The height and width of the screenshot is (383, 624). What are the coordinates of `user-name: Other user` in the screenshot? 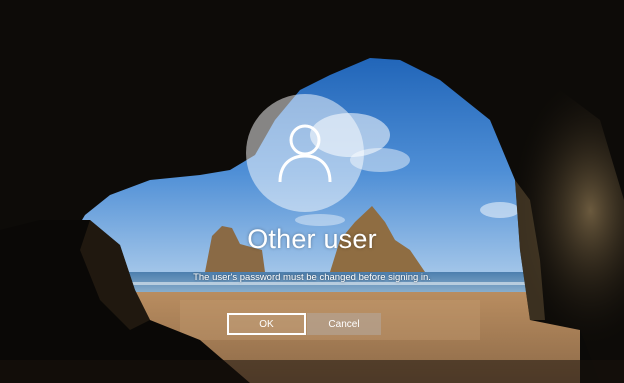 It's located at (312, 239).